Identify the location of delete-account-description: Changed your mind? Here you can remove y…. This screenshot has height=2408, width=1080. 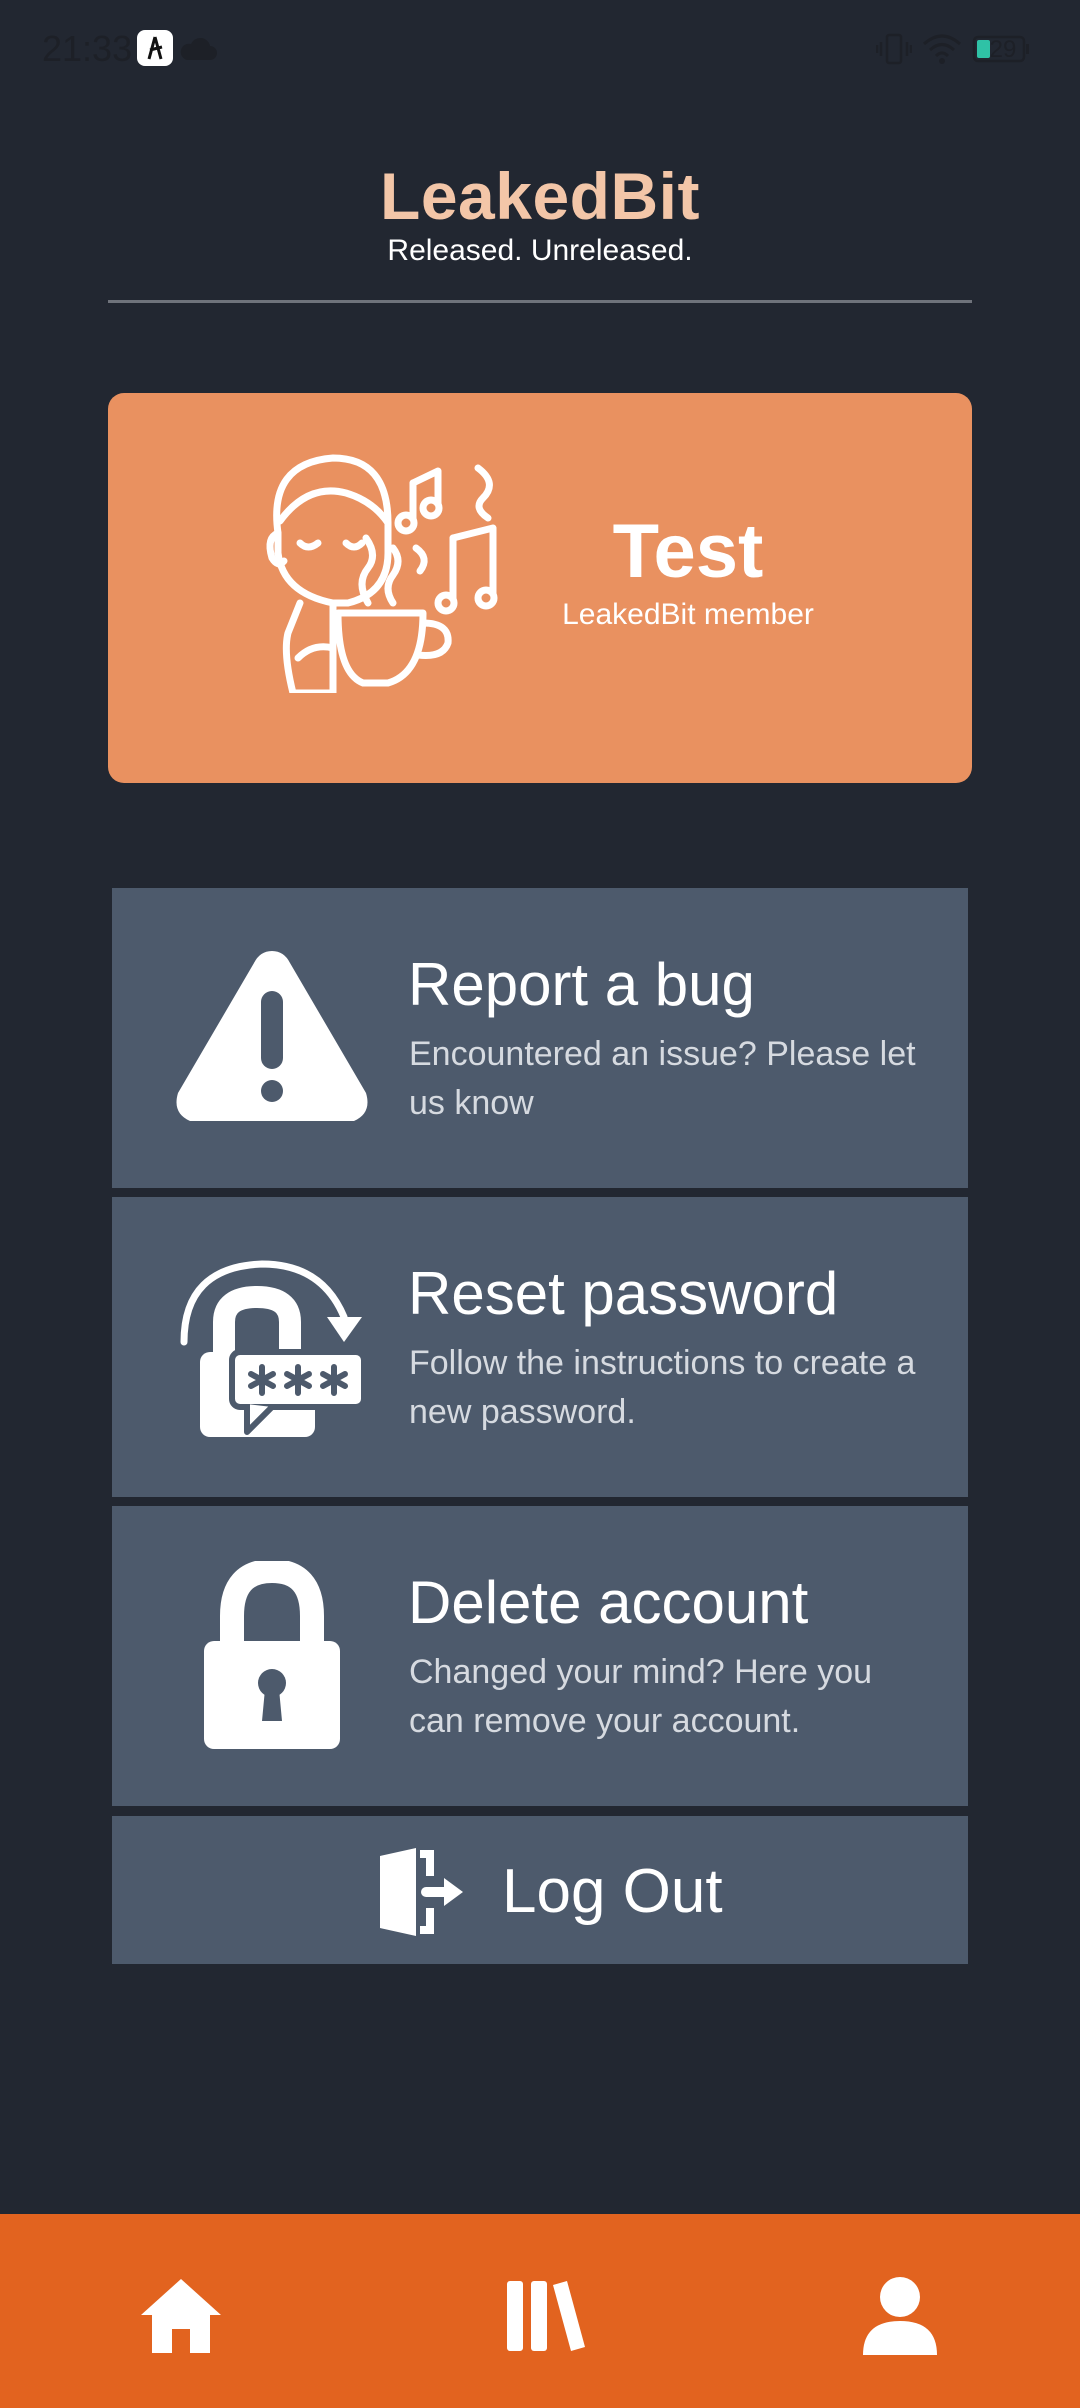
(641, 1696).